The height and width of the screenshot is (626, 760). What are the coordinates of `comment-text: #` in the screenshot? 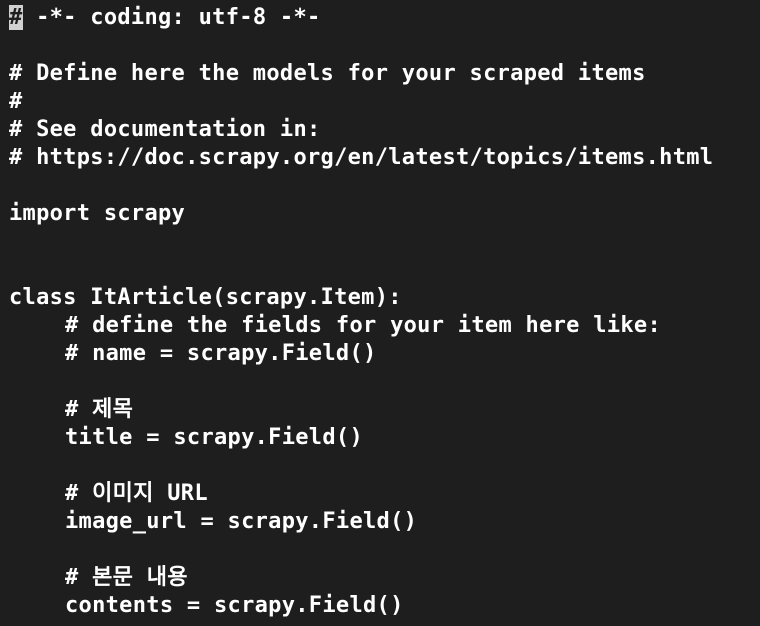 It's located at (16, 101).